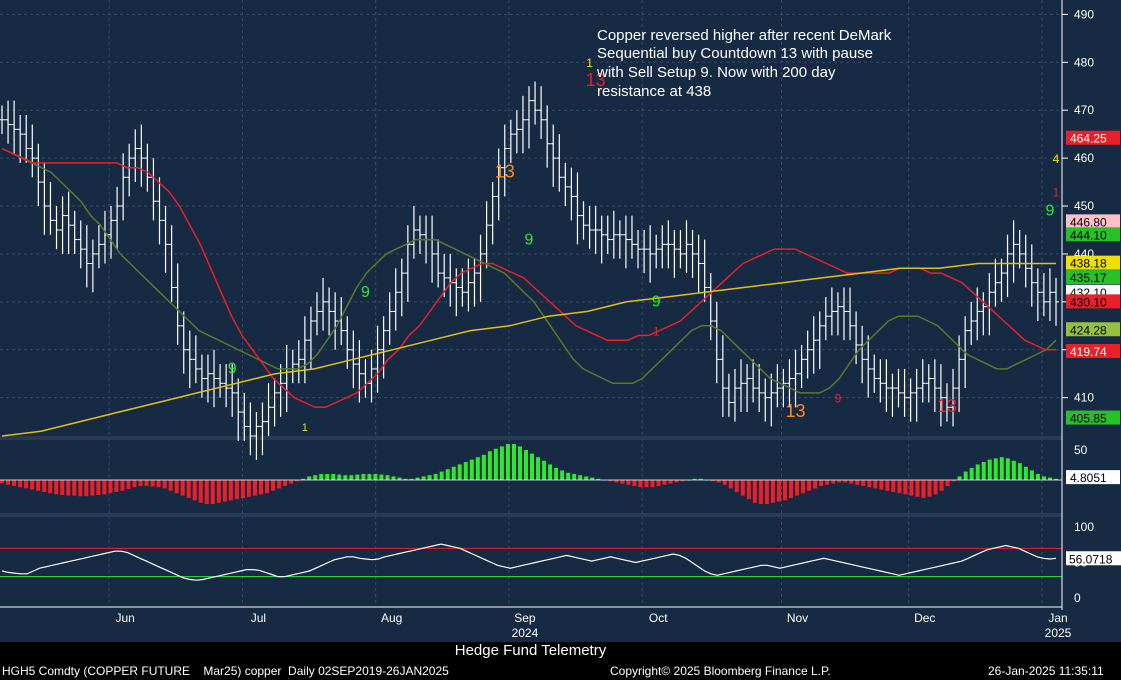 Image resolution: width=1121 pixels, height=680 pixels. Describe the element at coordinates (947, 406) in the screenshot. I see `demark-label: 13` at that location.